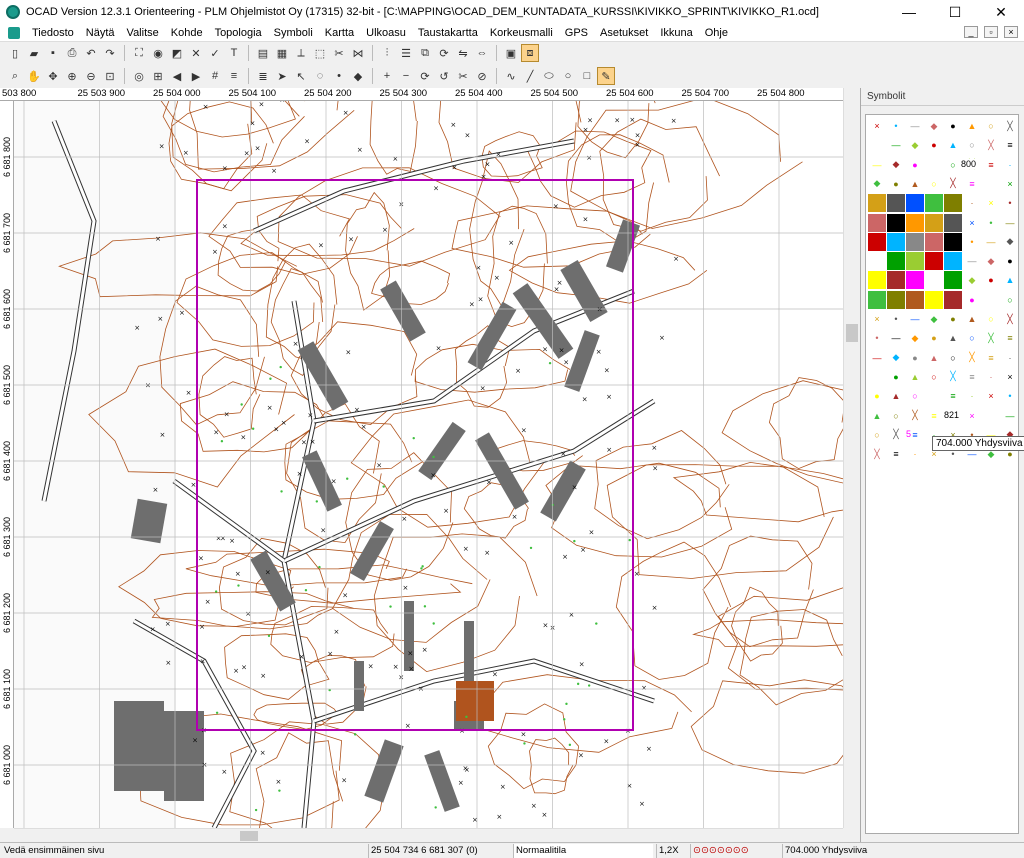 Image resolution: width=1024 pixels, height=858 pixels. Describe the element at coordinates (143, 33) in the screenshot. I see `menu-valitse: Valitse` at that location.